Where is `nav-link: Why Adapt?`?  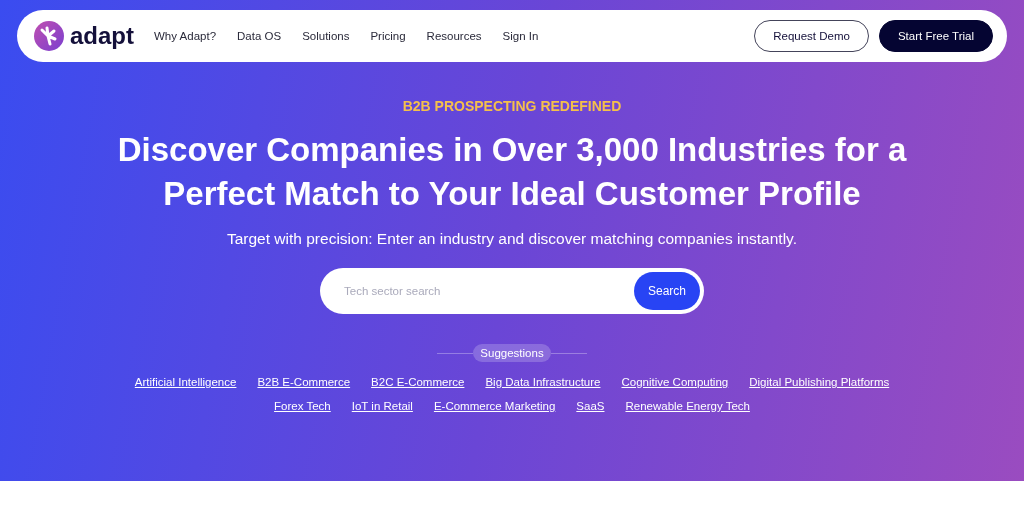
nav-link: Why Adapt? is located at coordinates (185, 36).